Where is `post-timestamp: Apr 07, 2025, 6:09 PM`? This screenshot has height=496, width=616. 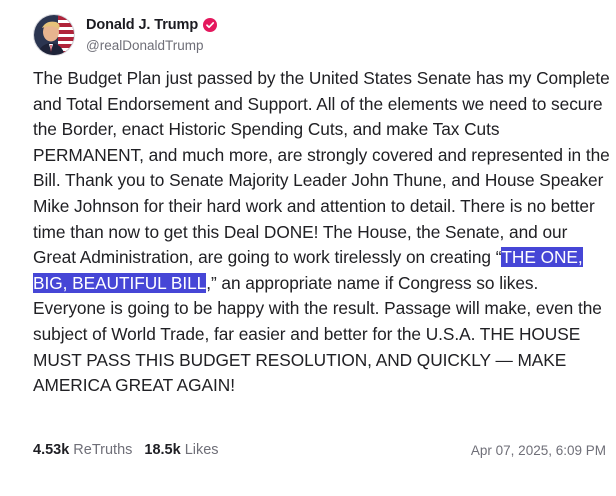 post-timestamp: Apr 07, 2025, 6:09 PM is located at coordinates (538, 450).